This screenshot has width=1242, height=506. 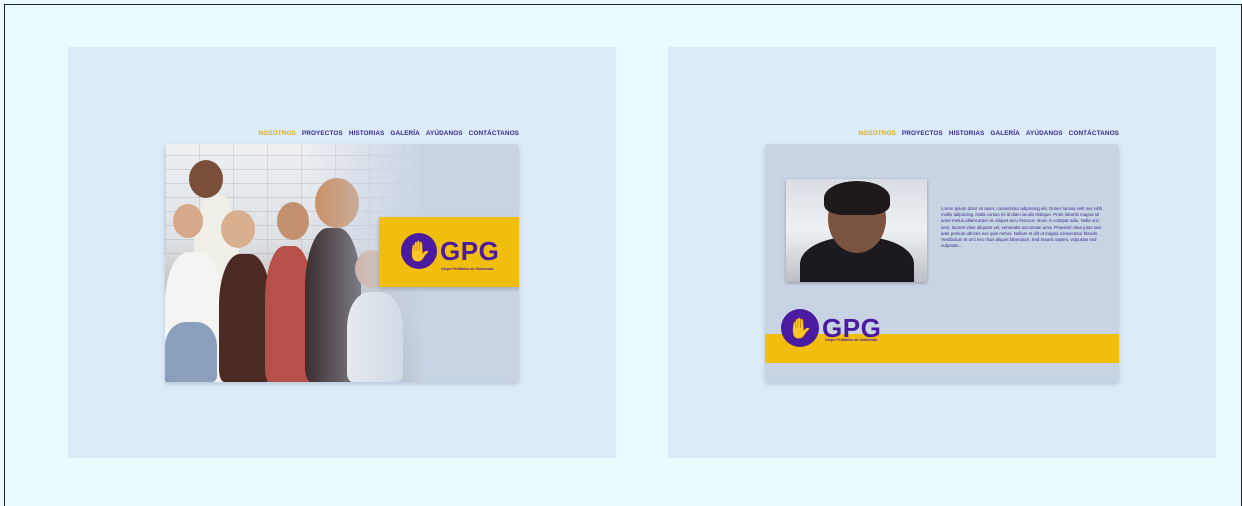 I want to click on girl-portrait-photo, so click(x=856, y=230).